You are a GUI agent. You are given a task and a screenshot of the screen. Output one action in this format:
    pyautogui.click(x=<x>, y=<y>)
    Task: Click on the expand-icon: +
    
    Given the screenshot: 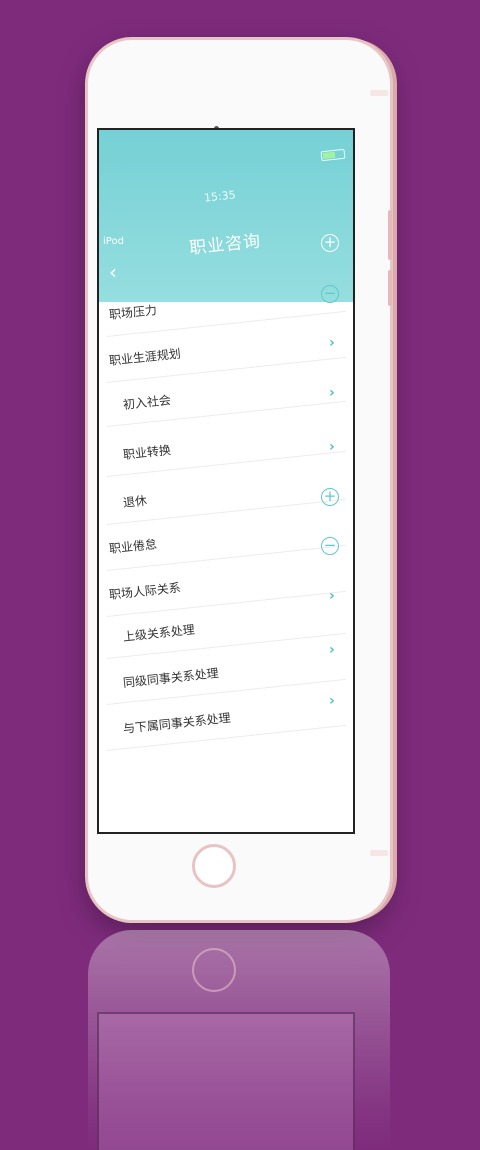 What is the action you would take?
    pyautogui.click(x=330, y=497)
    